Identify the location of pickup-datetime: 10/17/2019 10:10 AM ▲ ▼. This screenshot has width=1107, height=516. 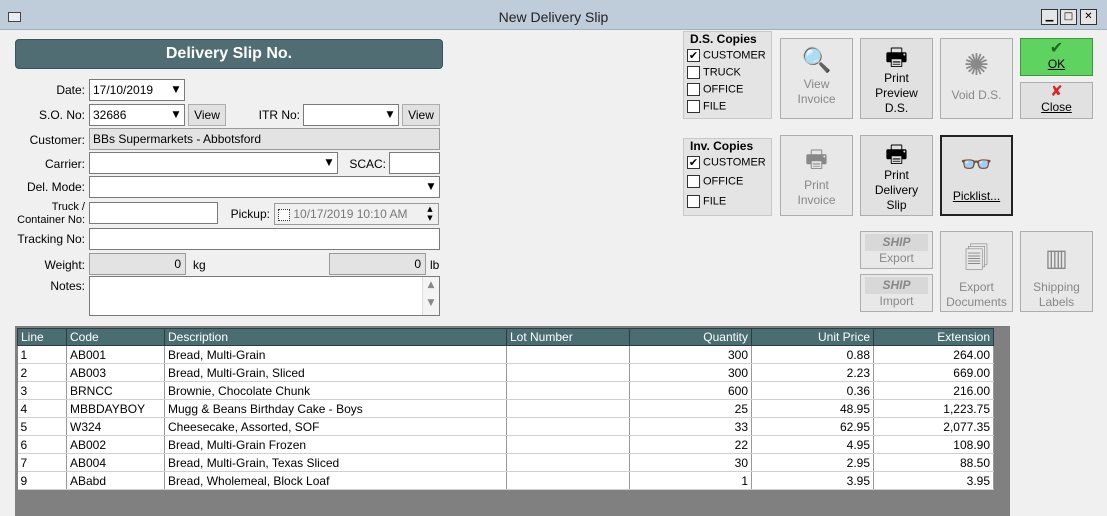
(356, 214).